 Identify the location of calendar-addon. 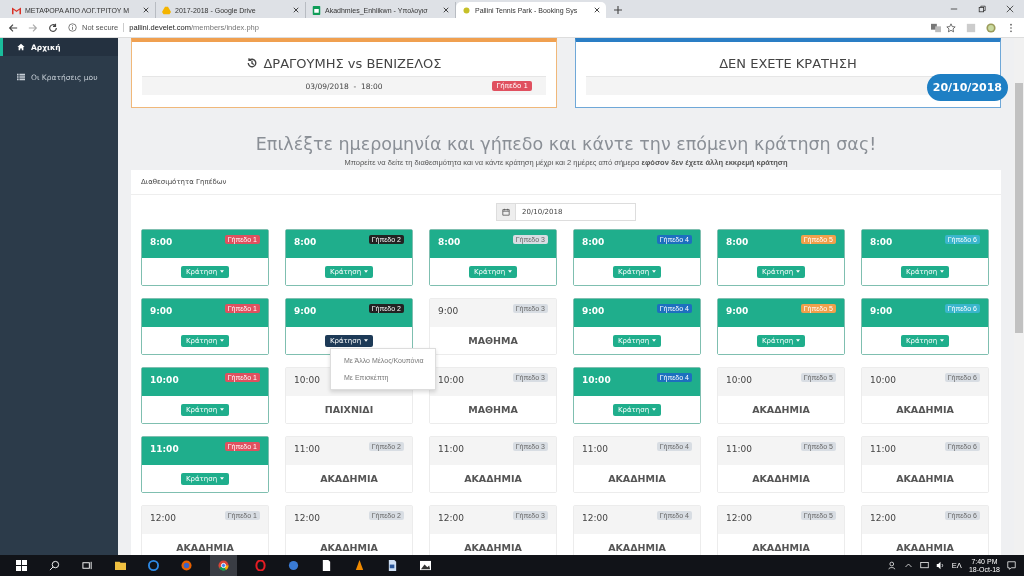
(506, 212).